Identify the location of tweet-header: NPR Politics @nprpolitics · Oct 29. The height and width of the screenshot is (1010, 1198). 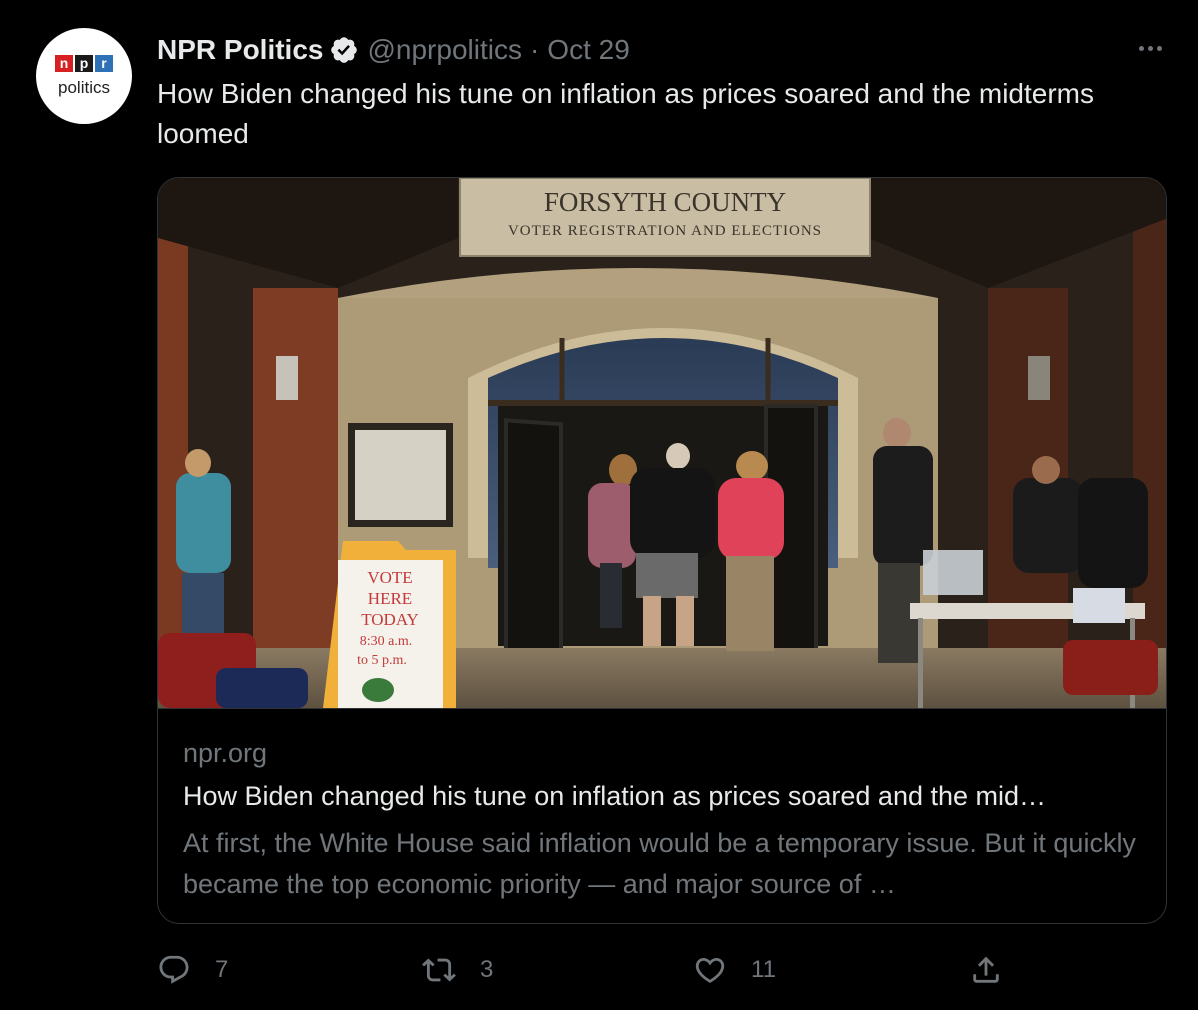
(393, 50).